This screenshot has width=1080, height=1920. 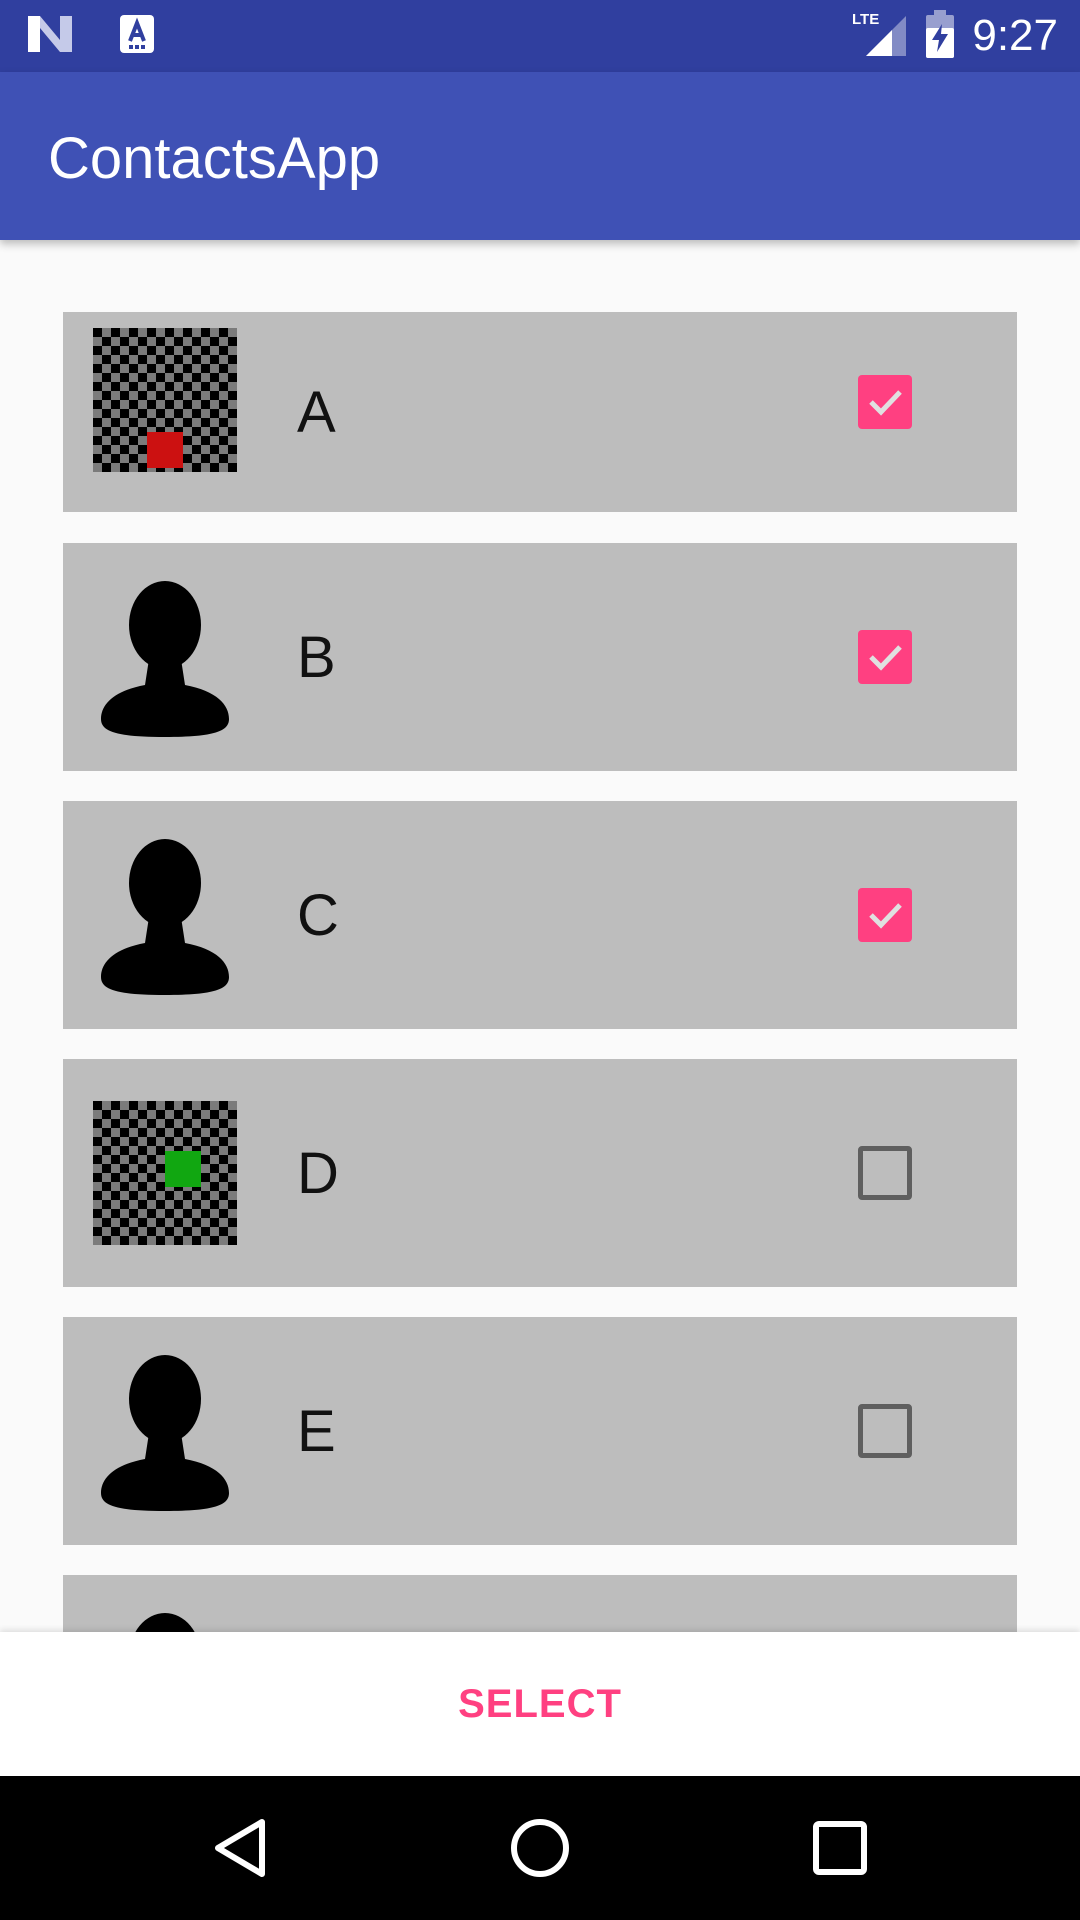 I want to click on contact-name: E, so click(x=316, y=1431).